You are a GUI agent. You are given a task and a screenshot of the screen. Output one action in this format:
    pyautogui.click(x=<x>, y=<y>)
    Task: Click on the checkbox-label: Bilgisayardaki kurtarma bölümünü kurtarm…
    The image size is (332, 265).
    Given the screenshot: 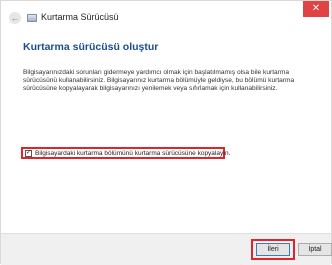 What is the action you would take?
    pyautogui.click(x=133, y=153)
    